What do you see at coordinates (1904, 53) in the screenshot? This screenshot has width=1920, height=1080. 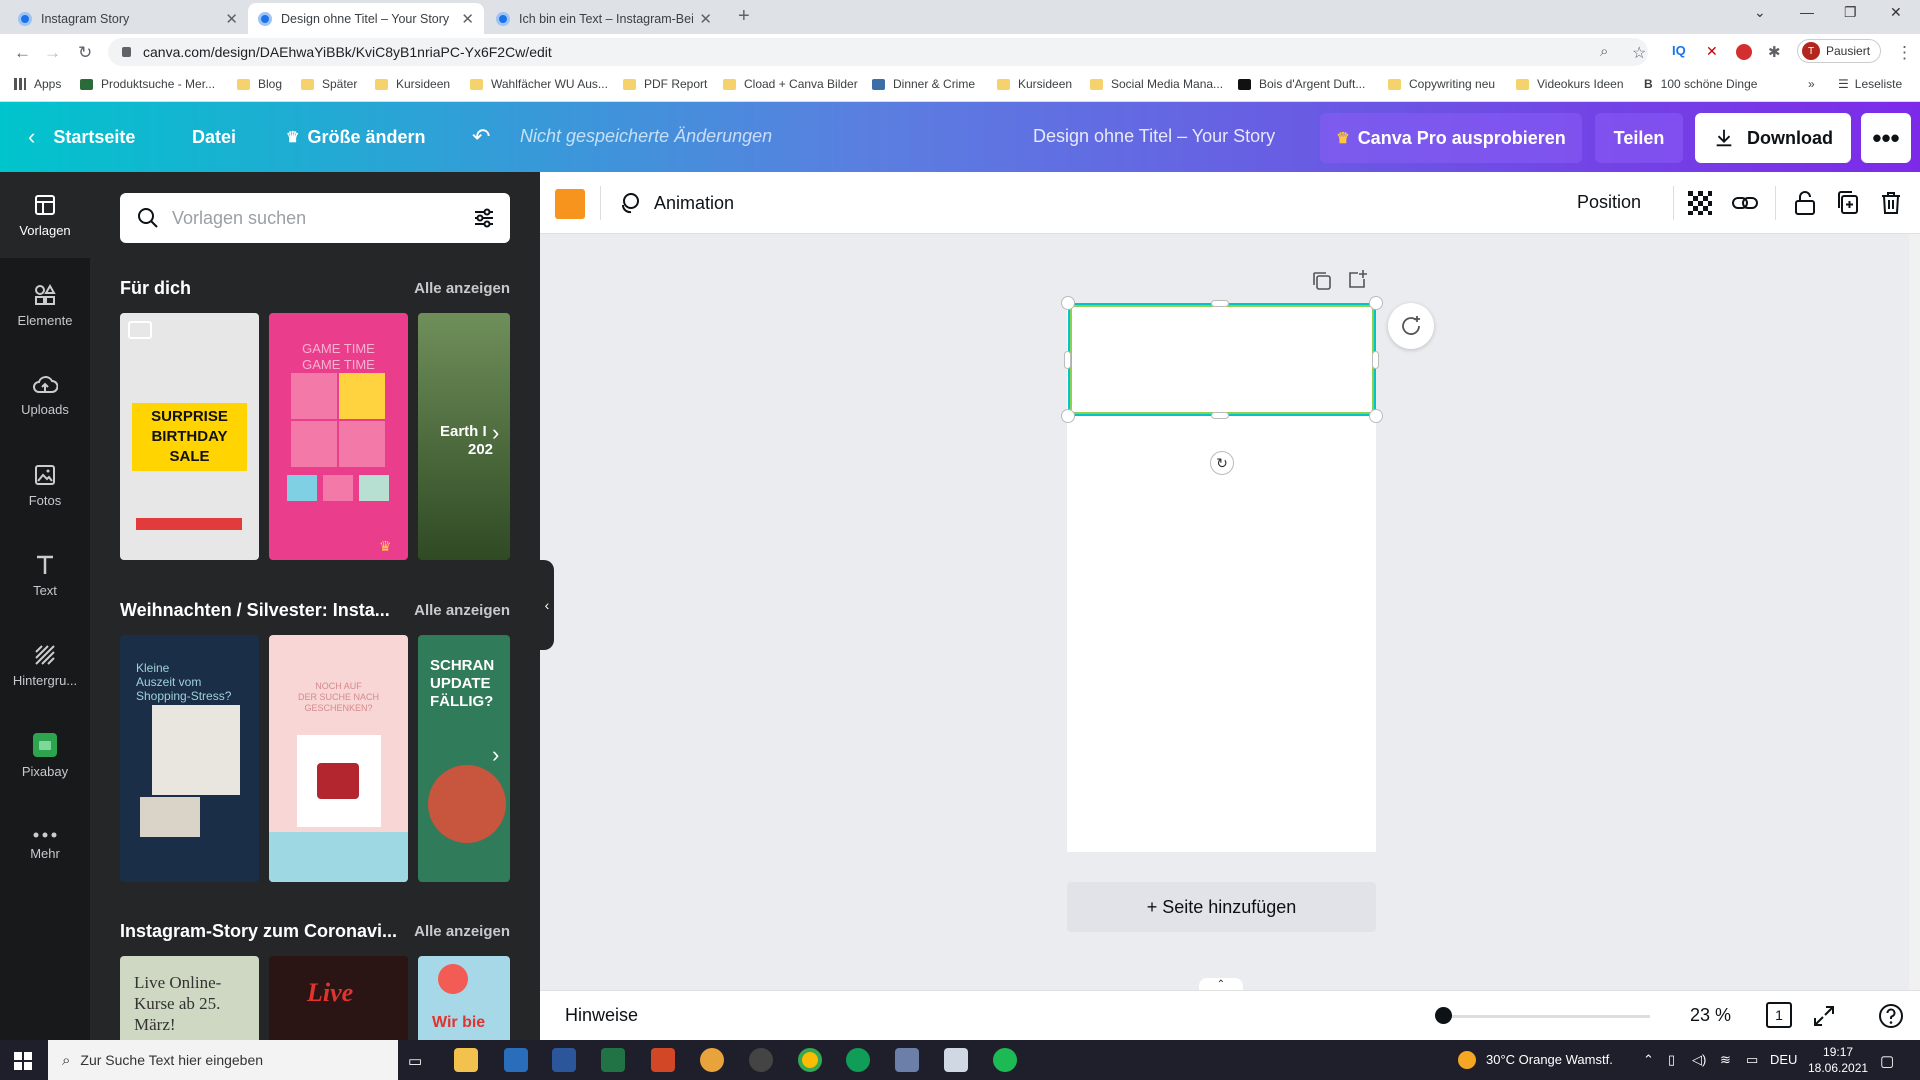 I see `browser-menu-icon: ⋮` at bounding box center [1904, 53].